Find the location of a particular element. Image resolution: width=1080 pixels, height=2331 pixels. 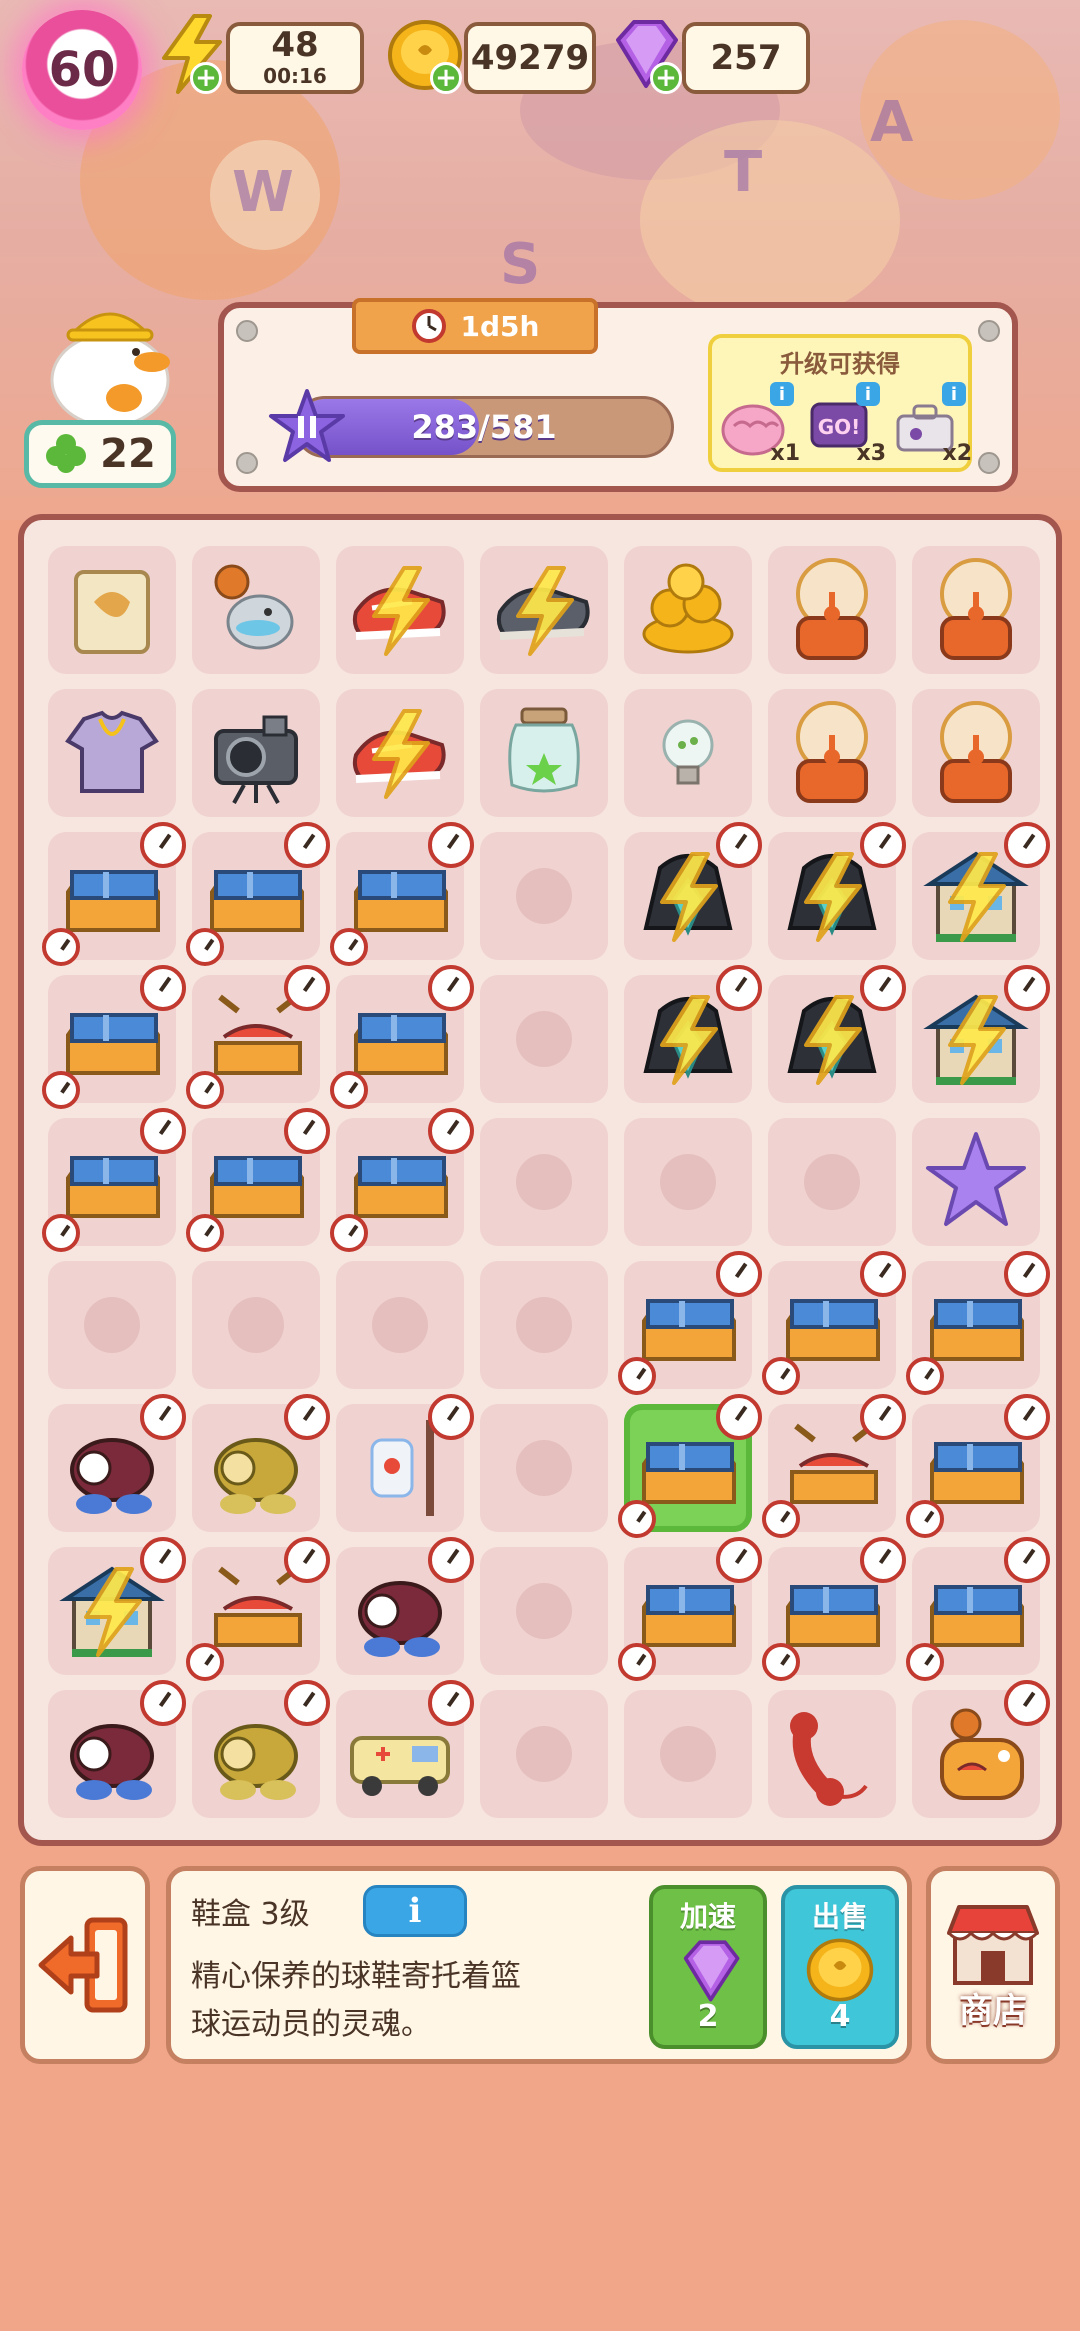

level-rewards-box: 升级可获得 i x1 GO! i x3 i x2 is located at coordinates (840, 403).